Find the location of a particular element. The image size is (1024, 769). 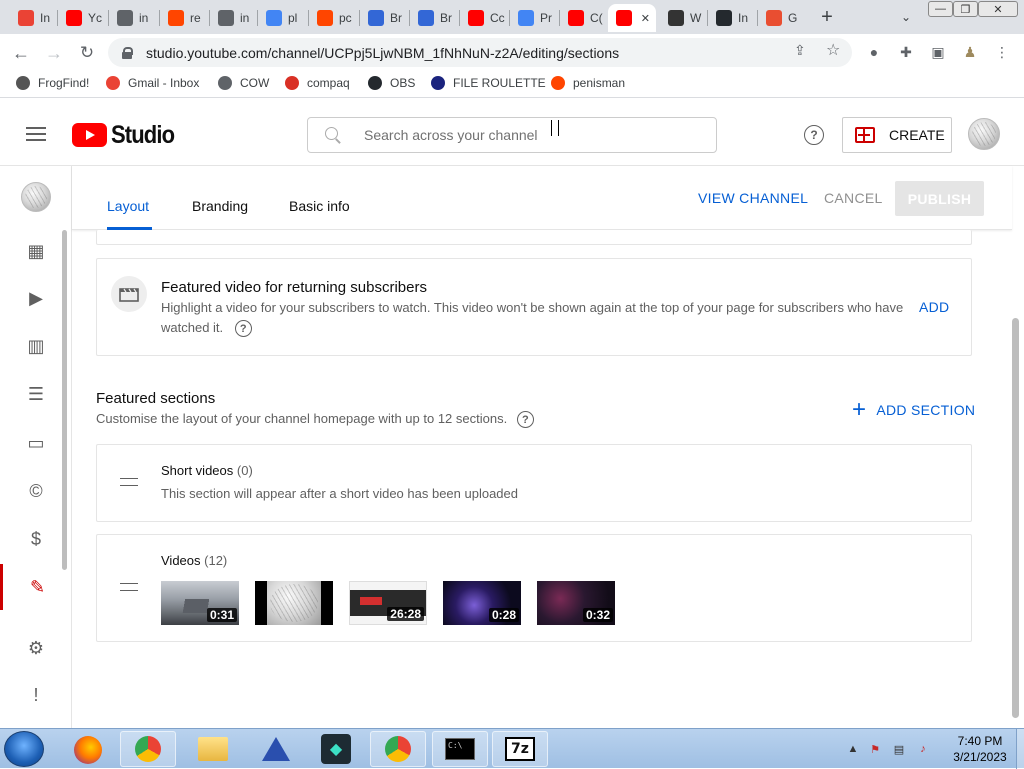

section-card-short-videos is located at coordinates (534, 483).